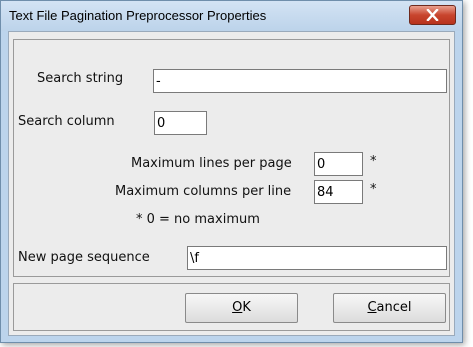 This screenshot has height=347, width=473. I want to click on max-lines-asterisk: *, so click(373, 161).